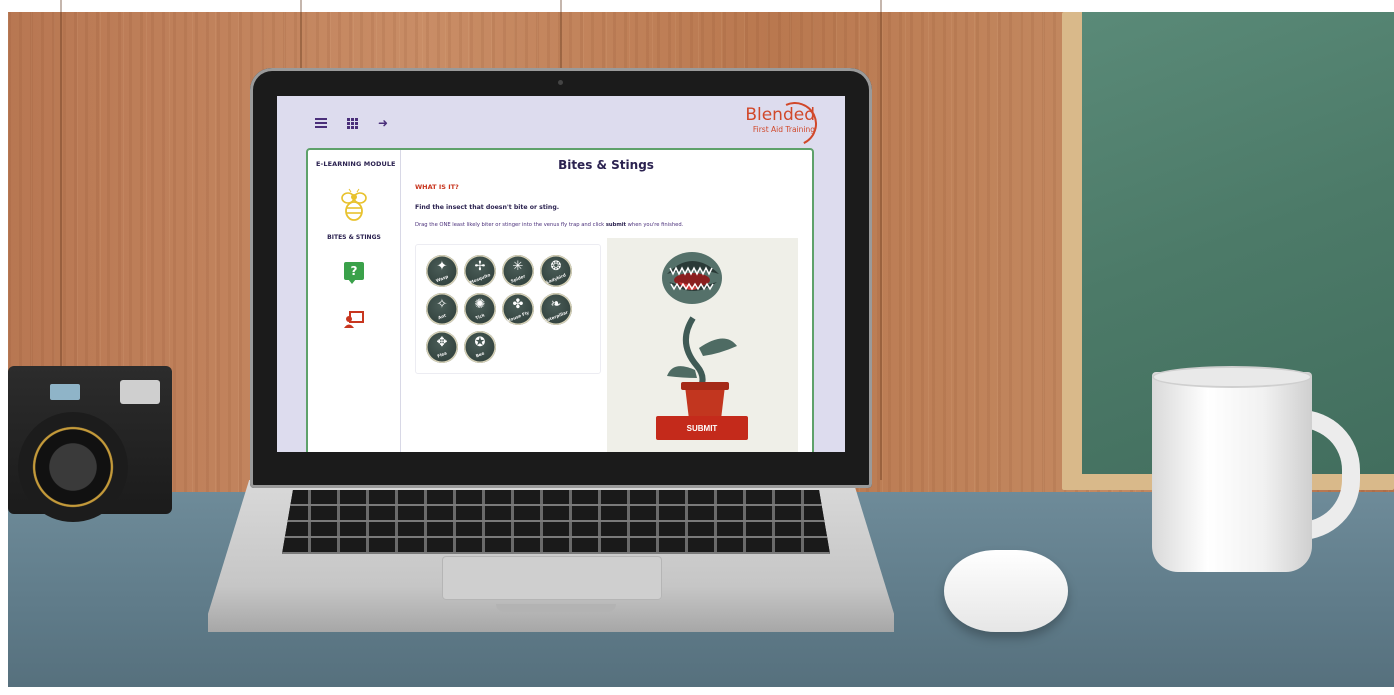 This screenshot has width=1394, height=695. Describe the element at coordinates (356, 164) in the screenshot. I see `sidebar-title: E-LEARNING MODULE` at that location.